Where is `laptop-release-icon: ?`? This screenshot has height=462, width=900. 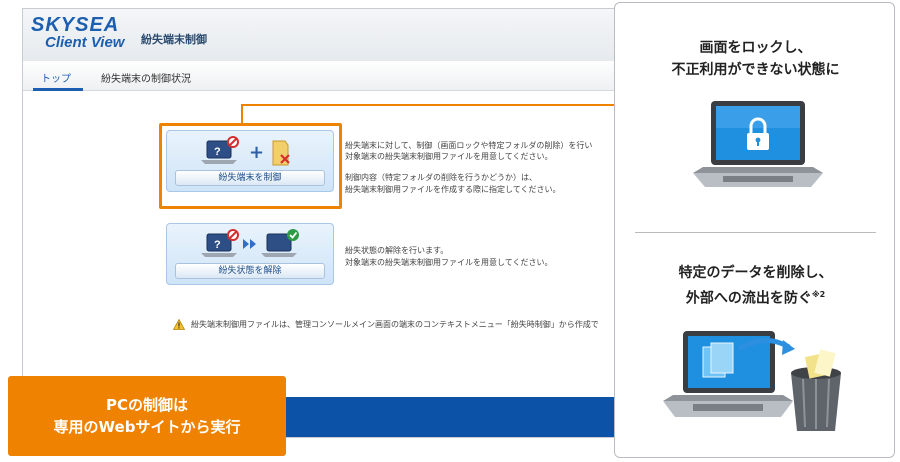 laptop-release-icon: ? is located at coordinates (250, 243).